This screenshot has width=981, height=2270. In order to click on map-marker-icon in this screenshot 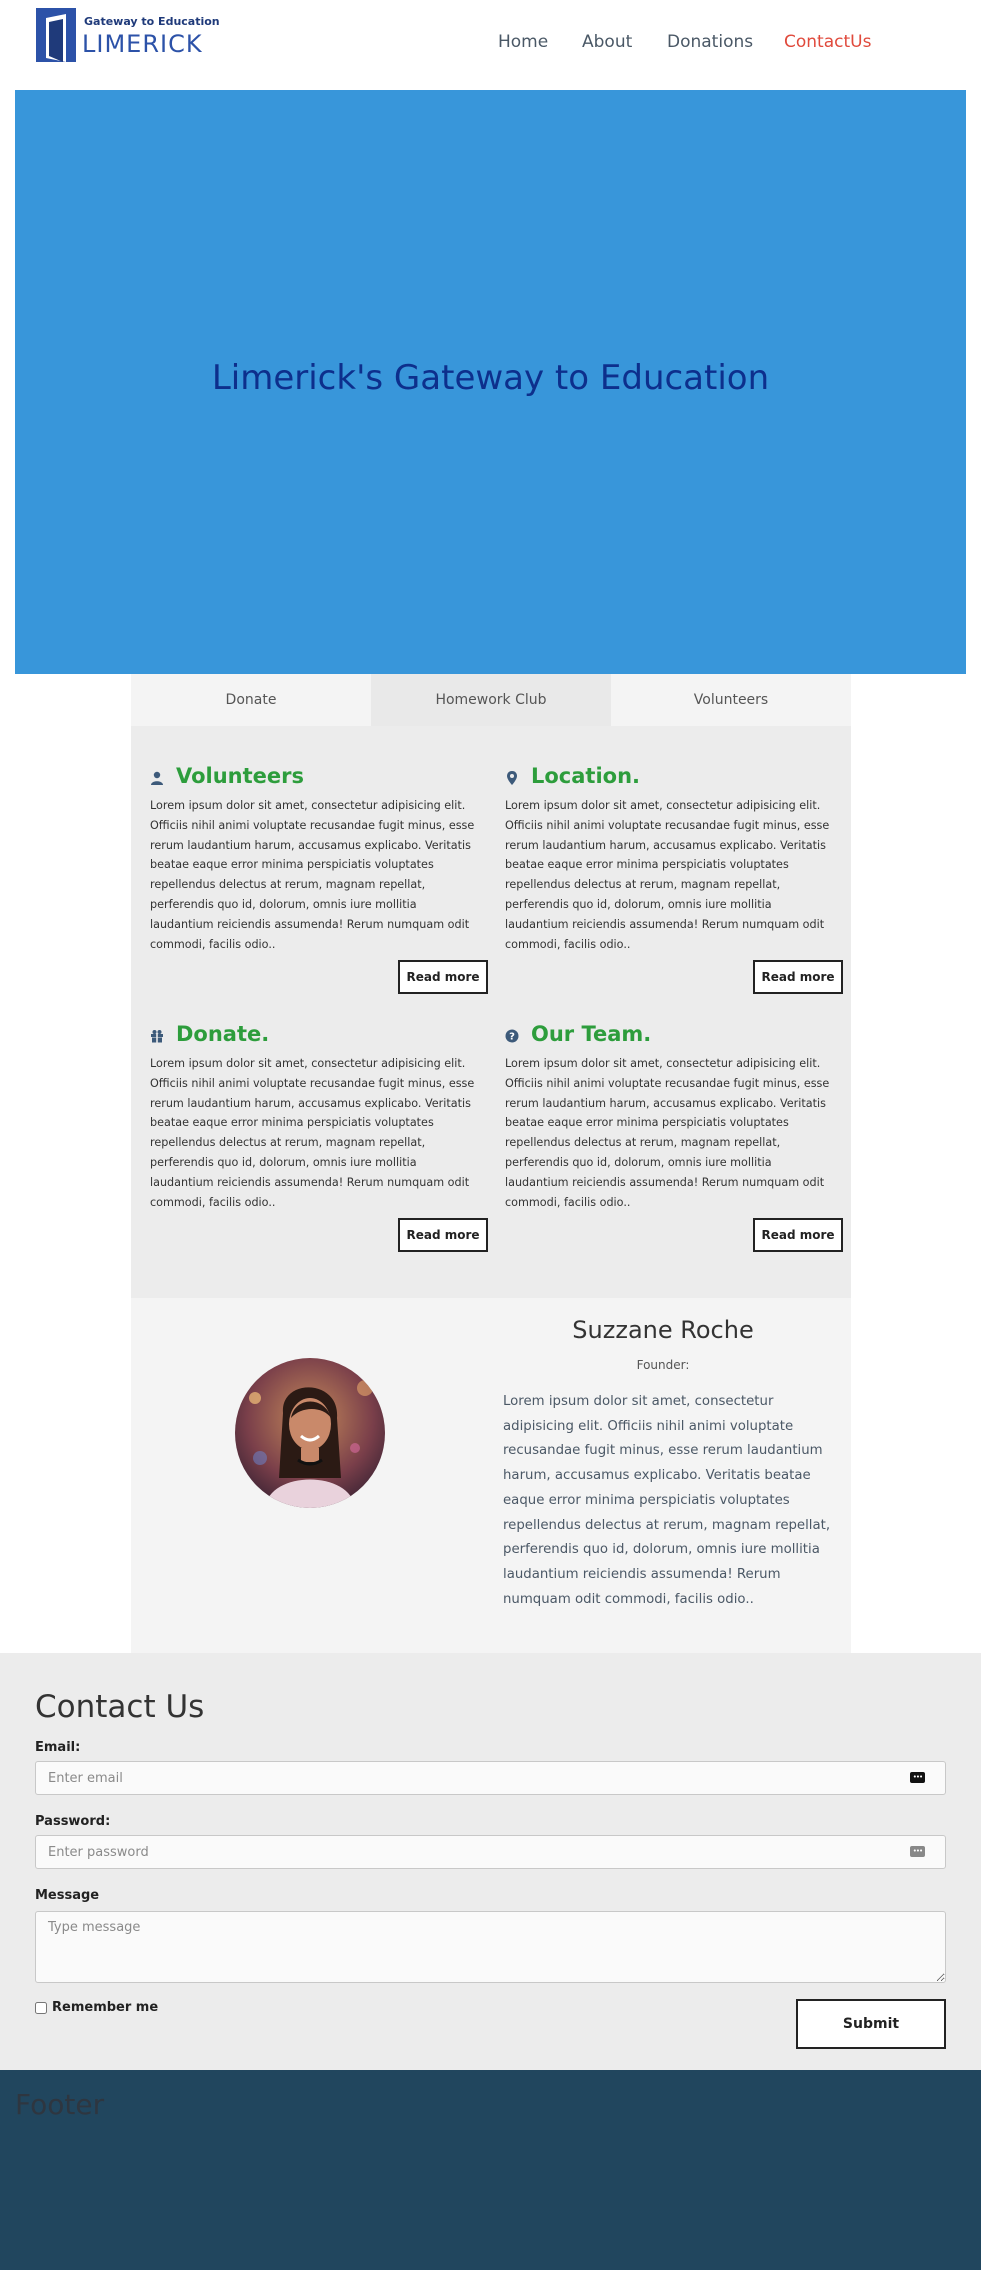, I will do `click(512, 778)`.